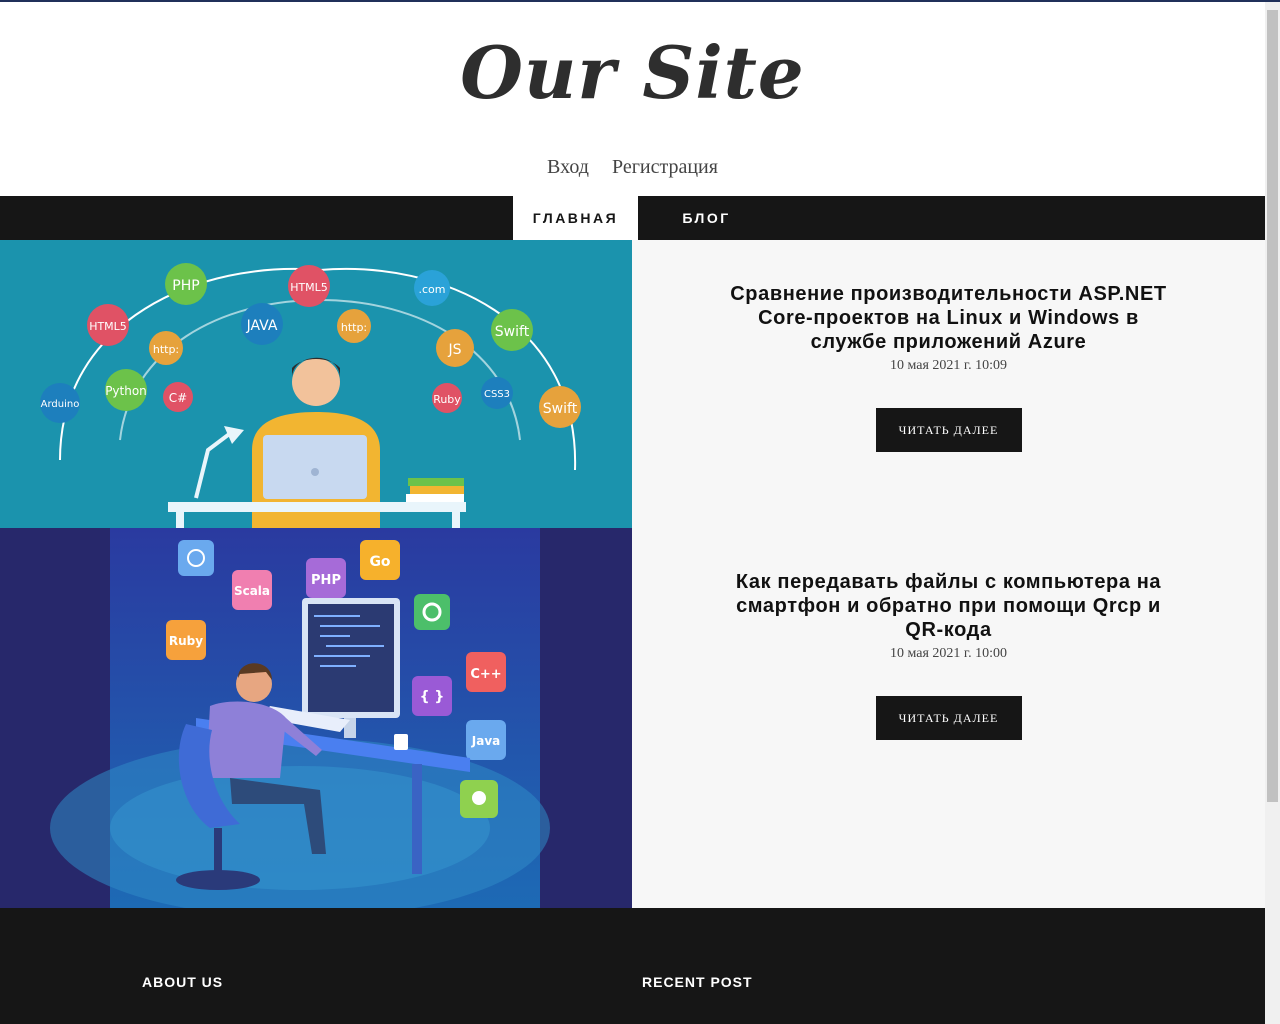 This screenshot has width=1280, height=1024. I want to click on main-nav: ГЛАВНАЯ БЛОГ, so click(632, 218).